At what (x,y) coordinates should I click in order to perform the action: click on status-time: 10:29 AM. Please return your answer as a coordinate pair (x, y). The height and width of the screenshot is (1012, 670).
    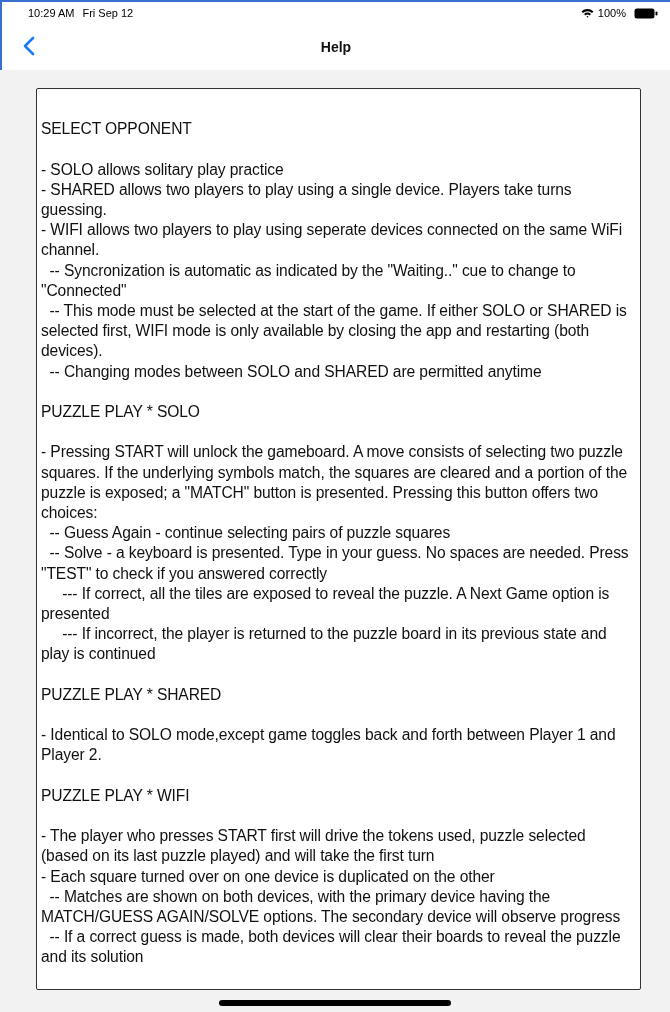
    Looking at the image, I should click on (51, 13).